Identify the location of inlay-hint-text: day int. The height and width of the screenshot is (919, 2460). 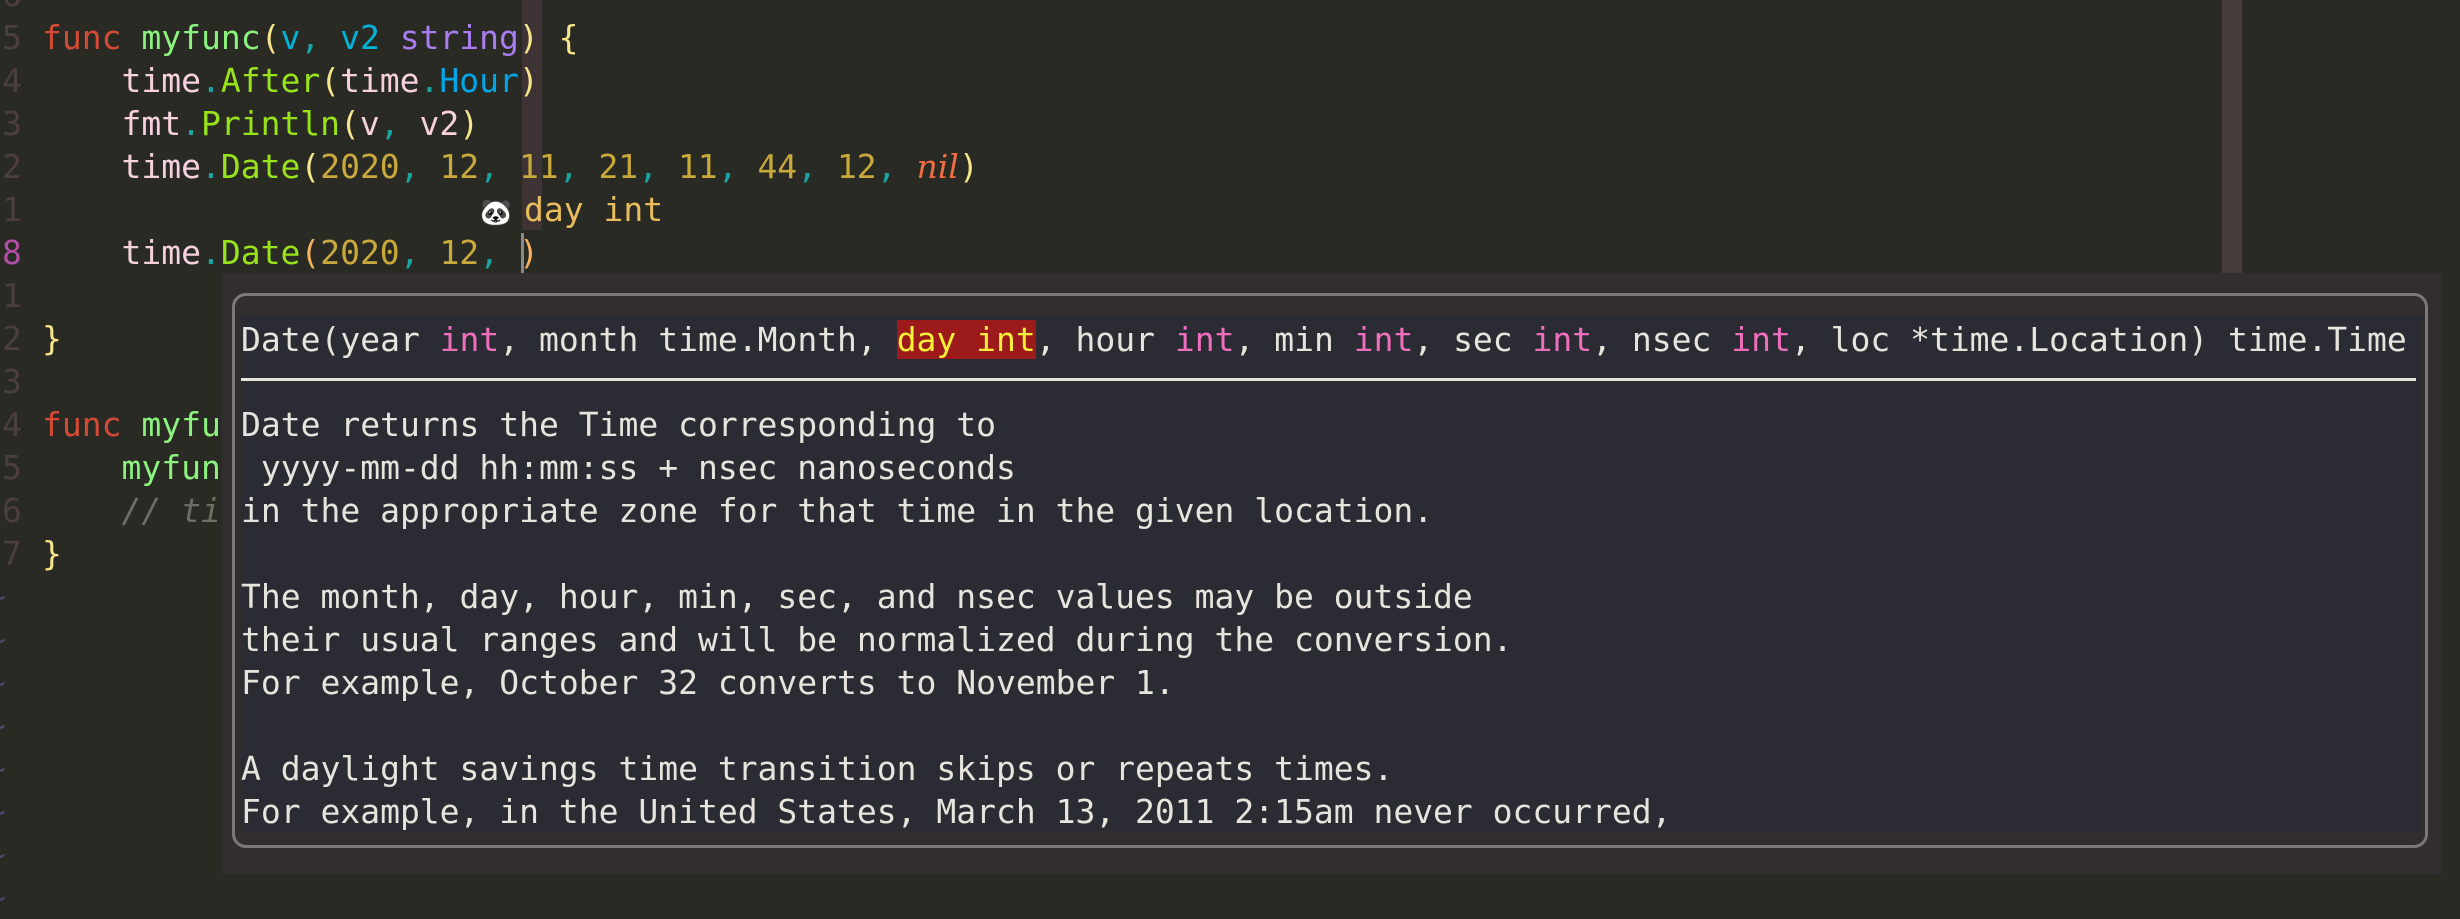
(594, 209).